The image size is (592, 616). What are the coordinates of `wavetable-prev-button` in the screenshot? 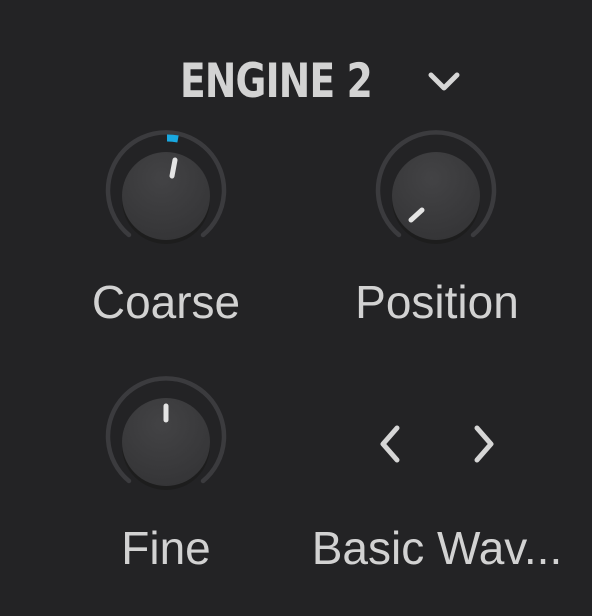 It's located at (390, 444).